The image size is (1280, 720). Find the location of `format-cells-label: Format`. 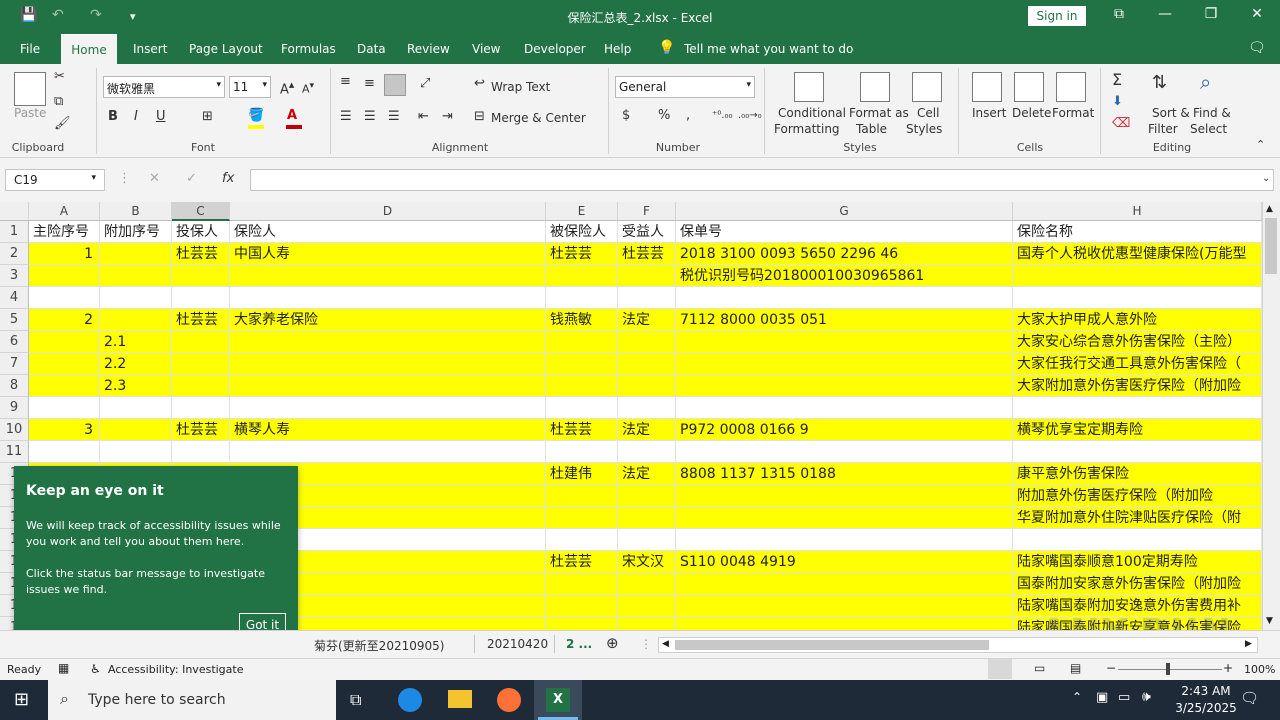

format-cells-label: Format is located at coordinates (1073, 113).